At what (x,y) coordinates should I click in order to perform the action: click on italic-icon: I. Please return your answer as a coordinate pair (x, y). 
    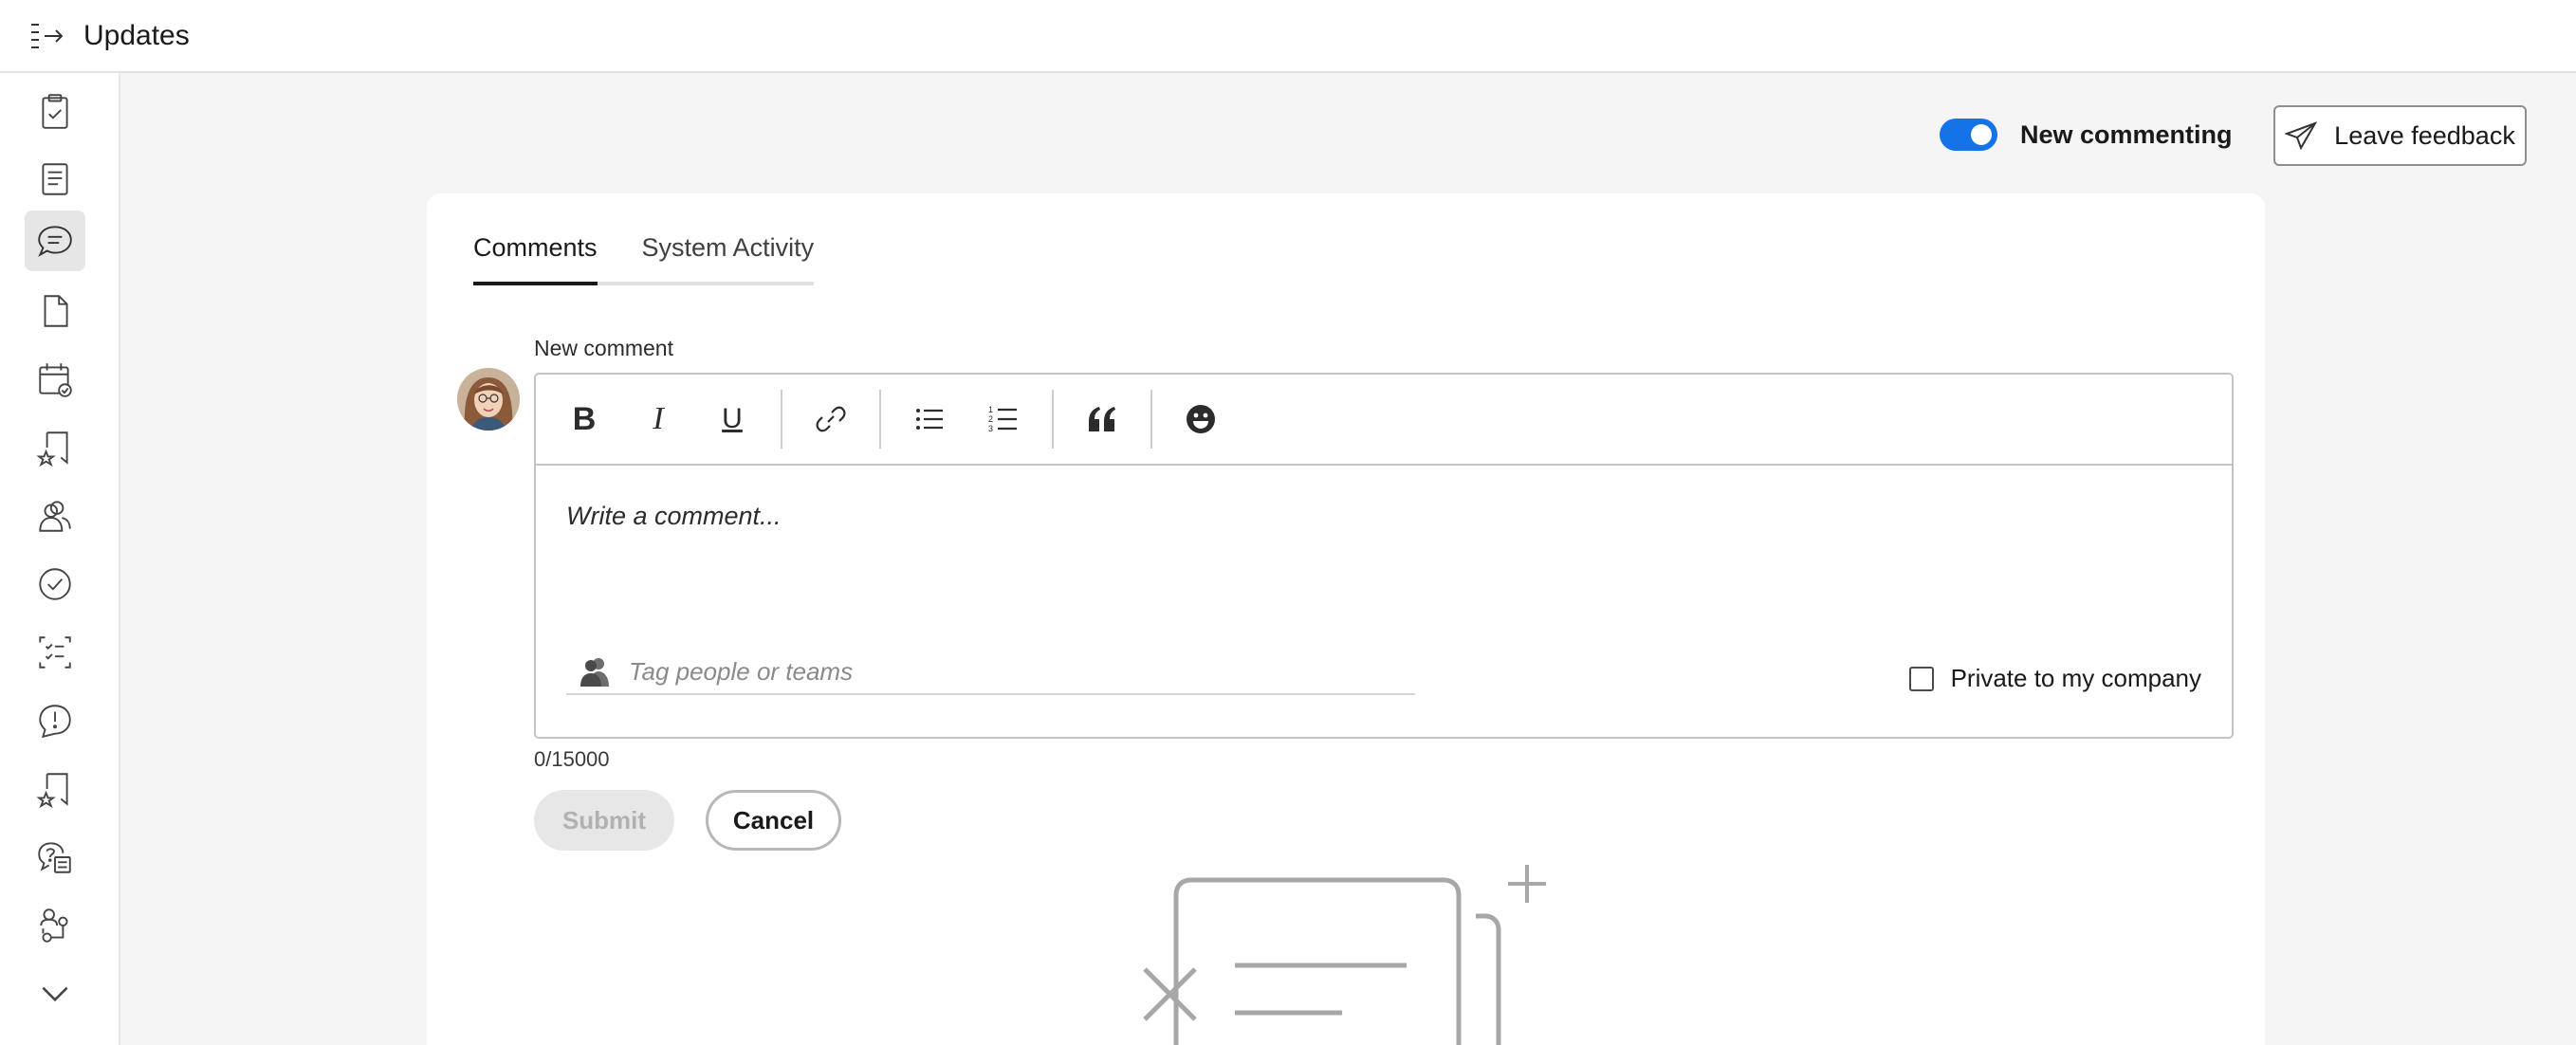
    Looking at the image, I should click on (658, 419).